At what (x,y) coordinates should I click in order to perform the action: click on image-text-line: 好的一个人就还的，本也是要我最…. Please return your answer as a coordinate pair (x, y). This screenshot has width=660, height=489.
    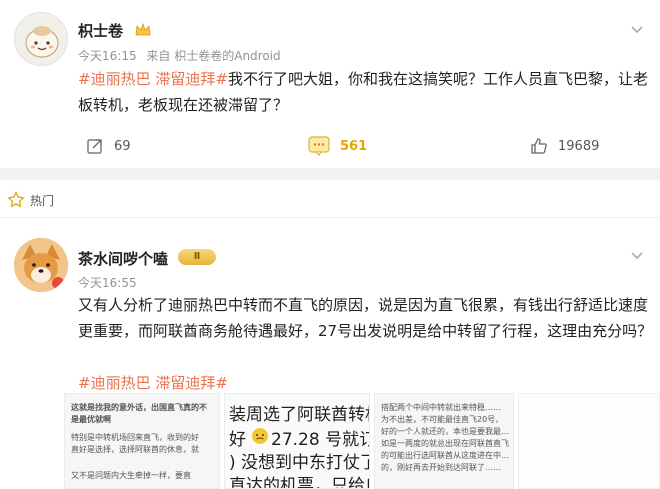
    Looking at the image, I should click on (445, 431).